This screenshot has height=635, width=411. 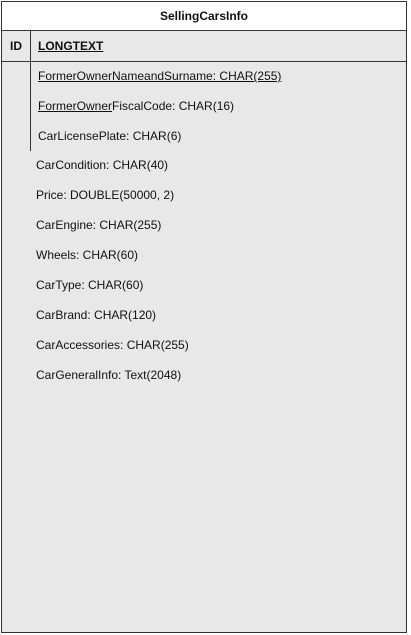 What do you see at coordinates (16, 46) in the screenshot?
I see `primary-key-label: ID` at bounding box center [16, 46].